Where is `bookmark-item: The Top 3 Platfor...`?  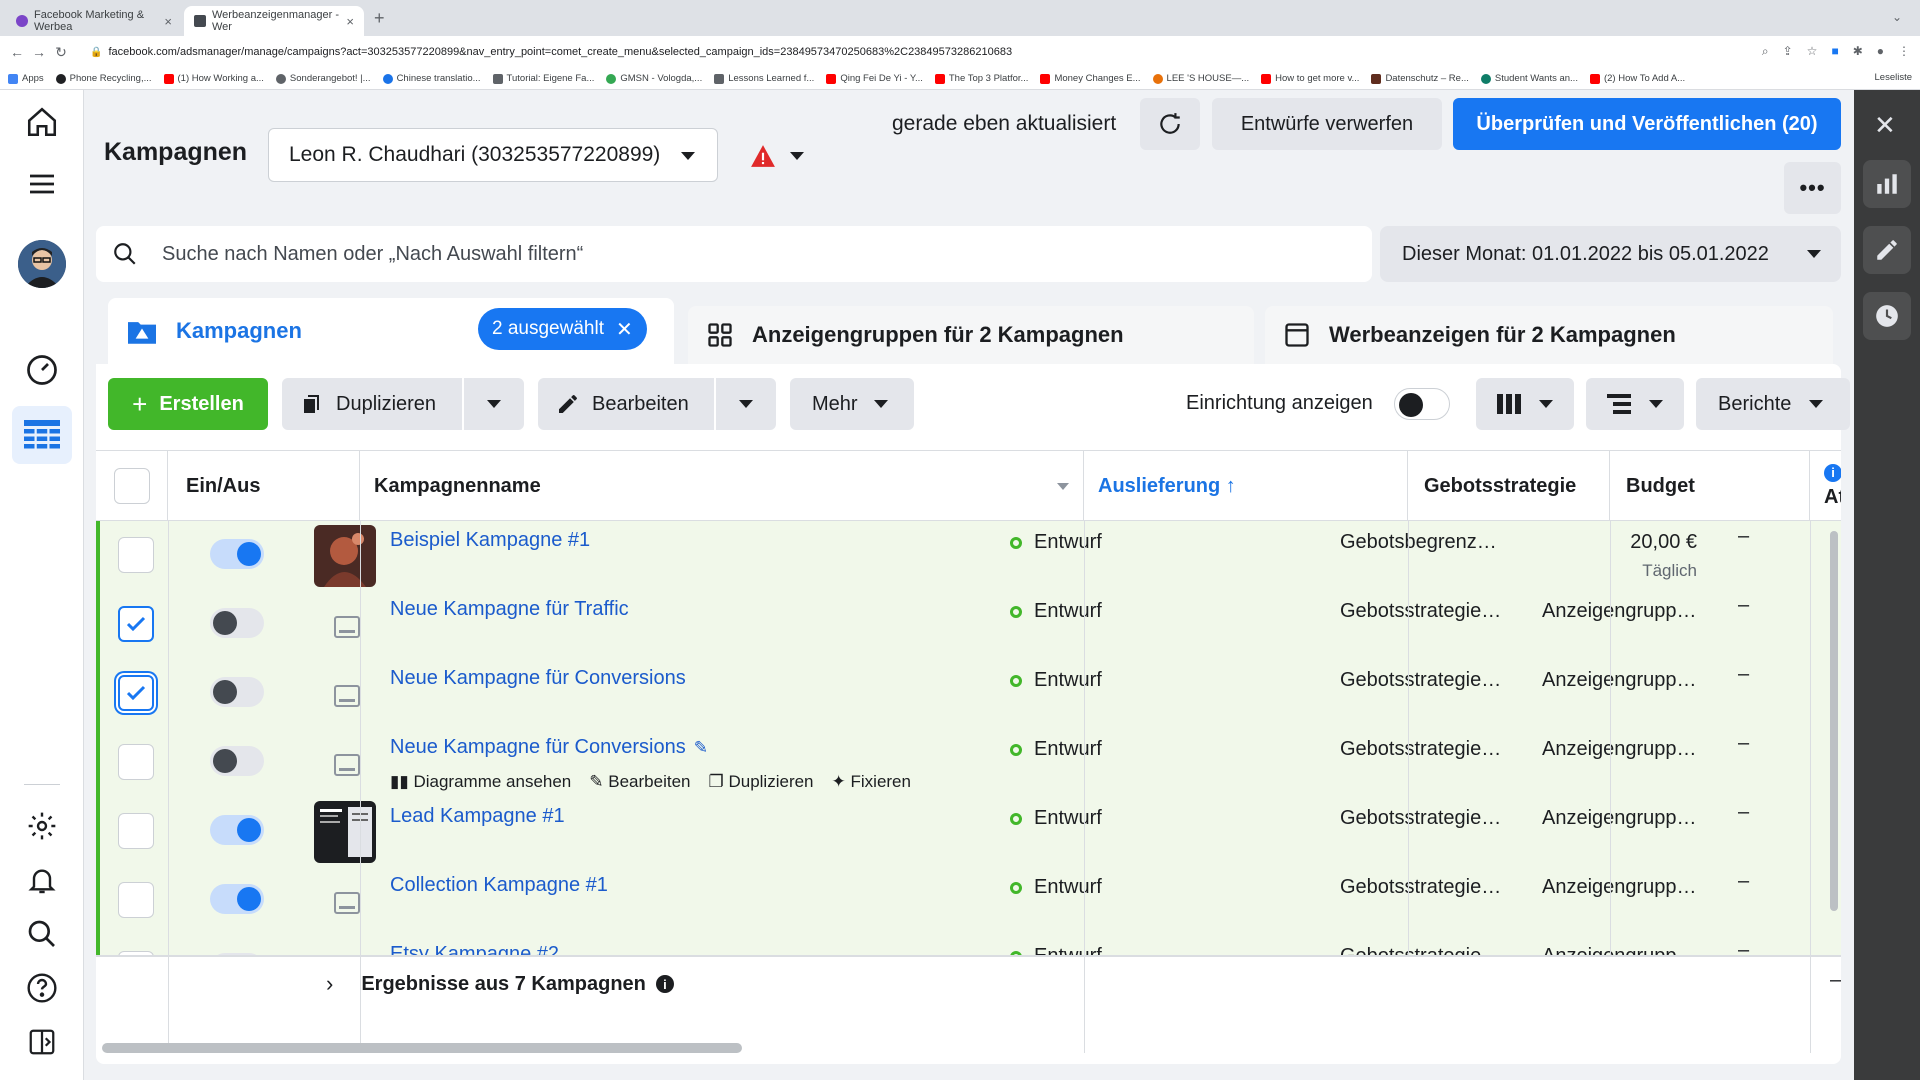
bookmark-item: The Top 3 Platfor... is located at coordinates (981, 78).